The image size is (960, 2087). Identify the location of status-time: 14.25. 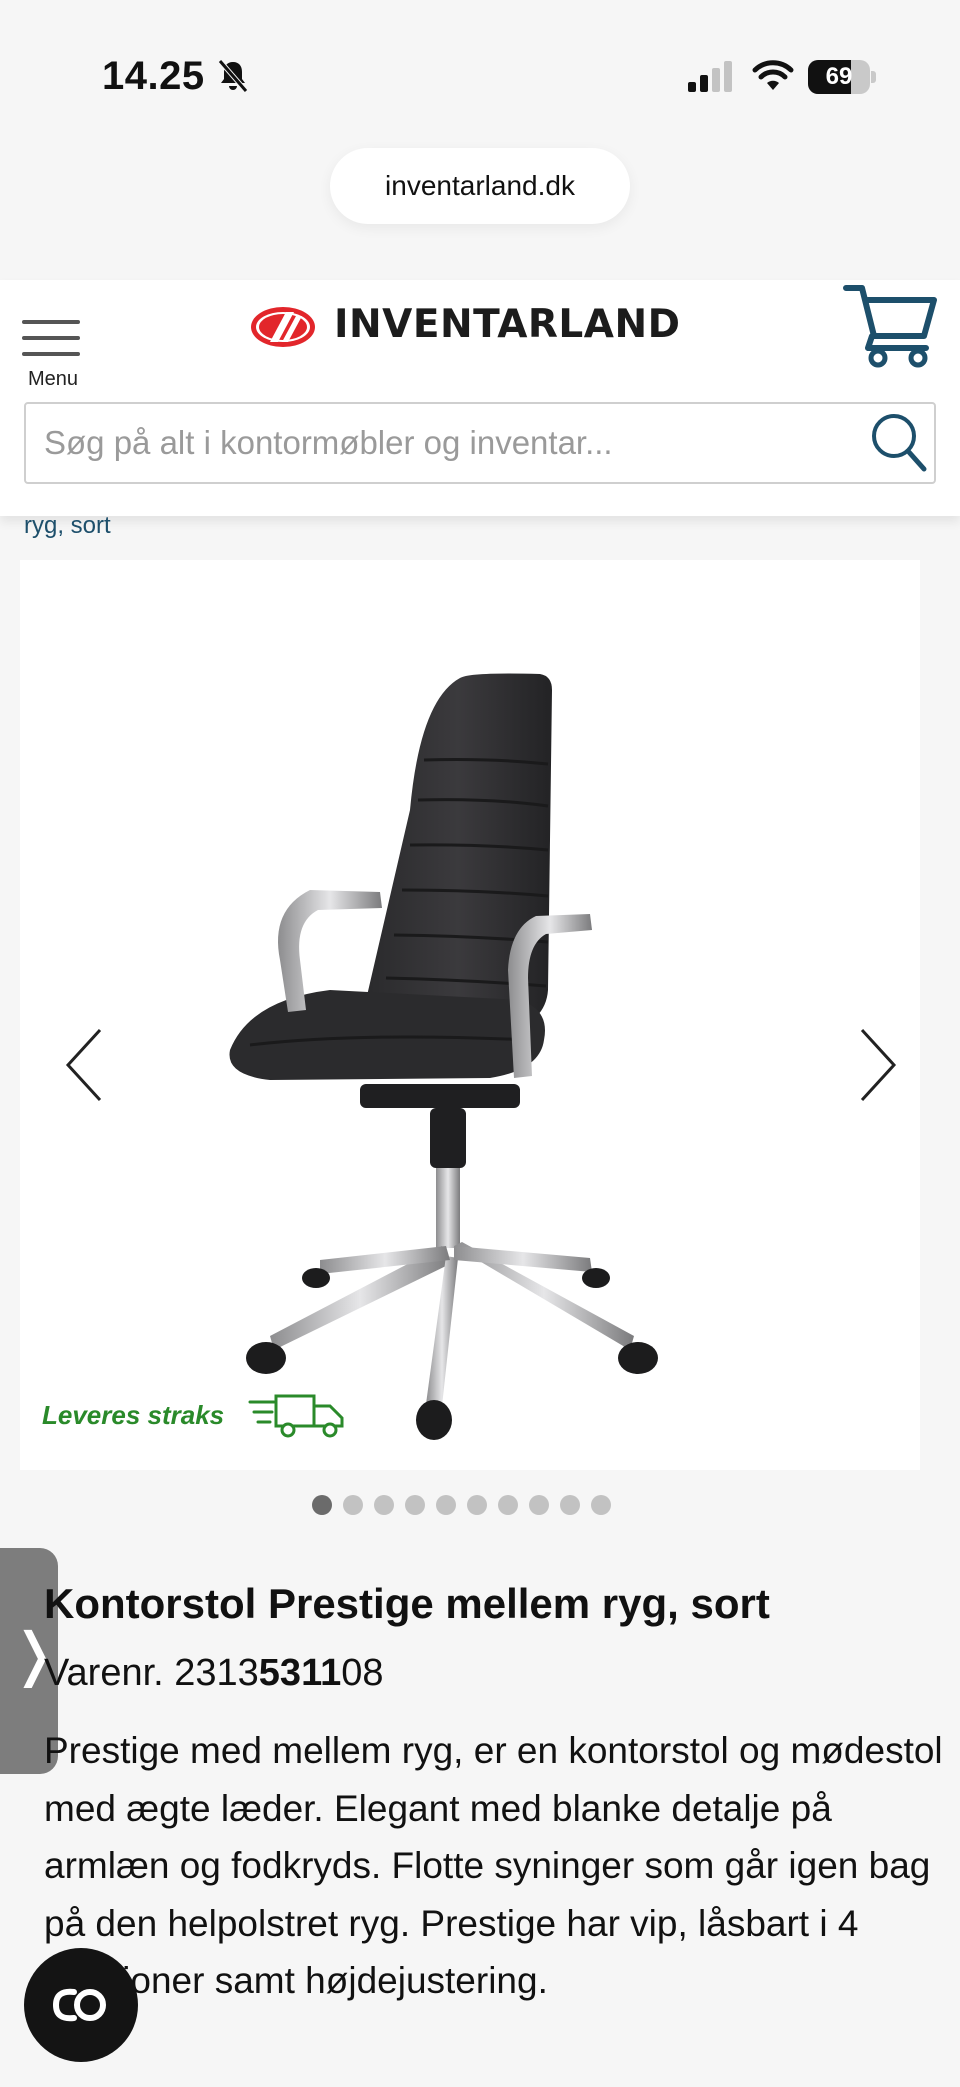
(153, 76).